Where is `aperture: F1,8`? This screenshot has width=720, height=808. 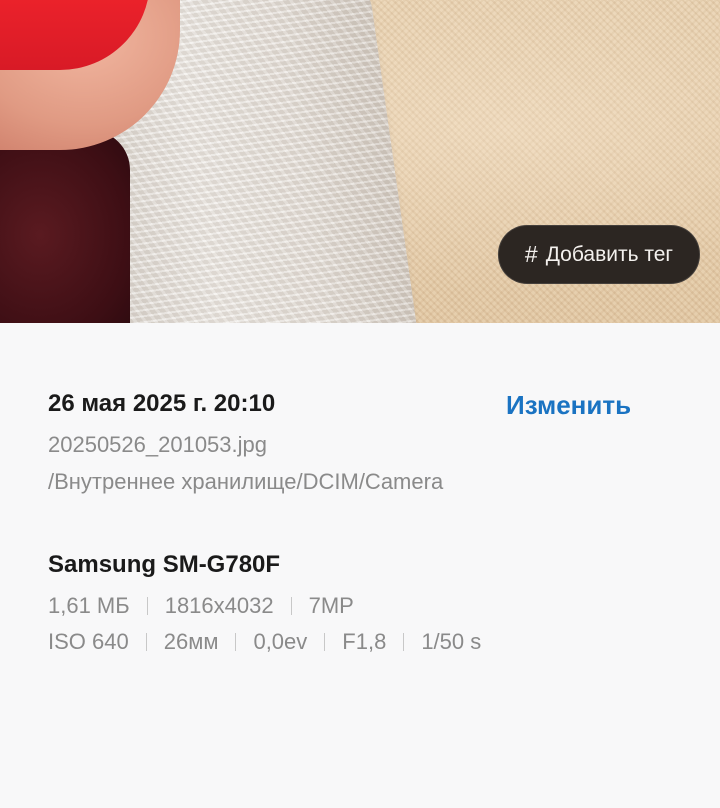
aperture: F1,8 is located at coordinates (364, 641).